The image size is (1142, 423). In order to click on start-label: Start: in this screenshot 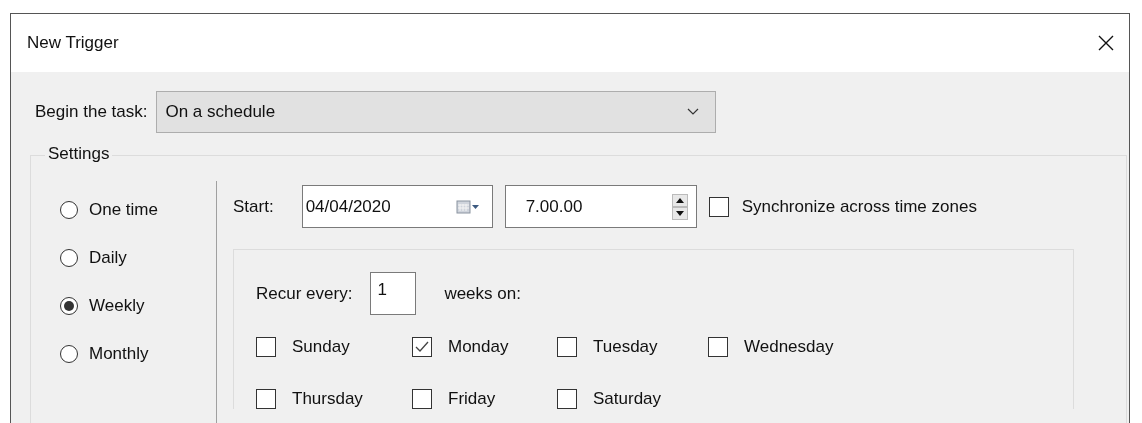, I will do `click(253, 206)`.